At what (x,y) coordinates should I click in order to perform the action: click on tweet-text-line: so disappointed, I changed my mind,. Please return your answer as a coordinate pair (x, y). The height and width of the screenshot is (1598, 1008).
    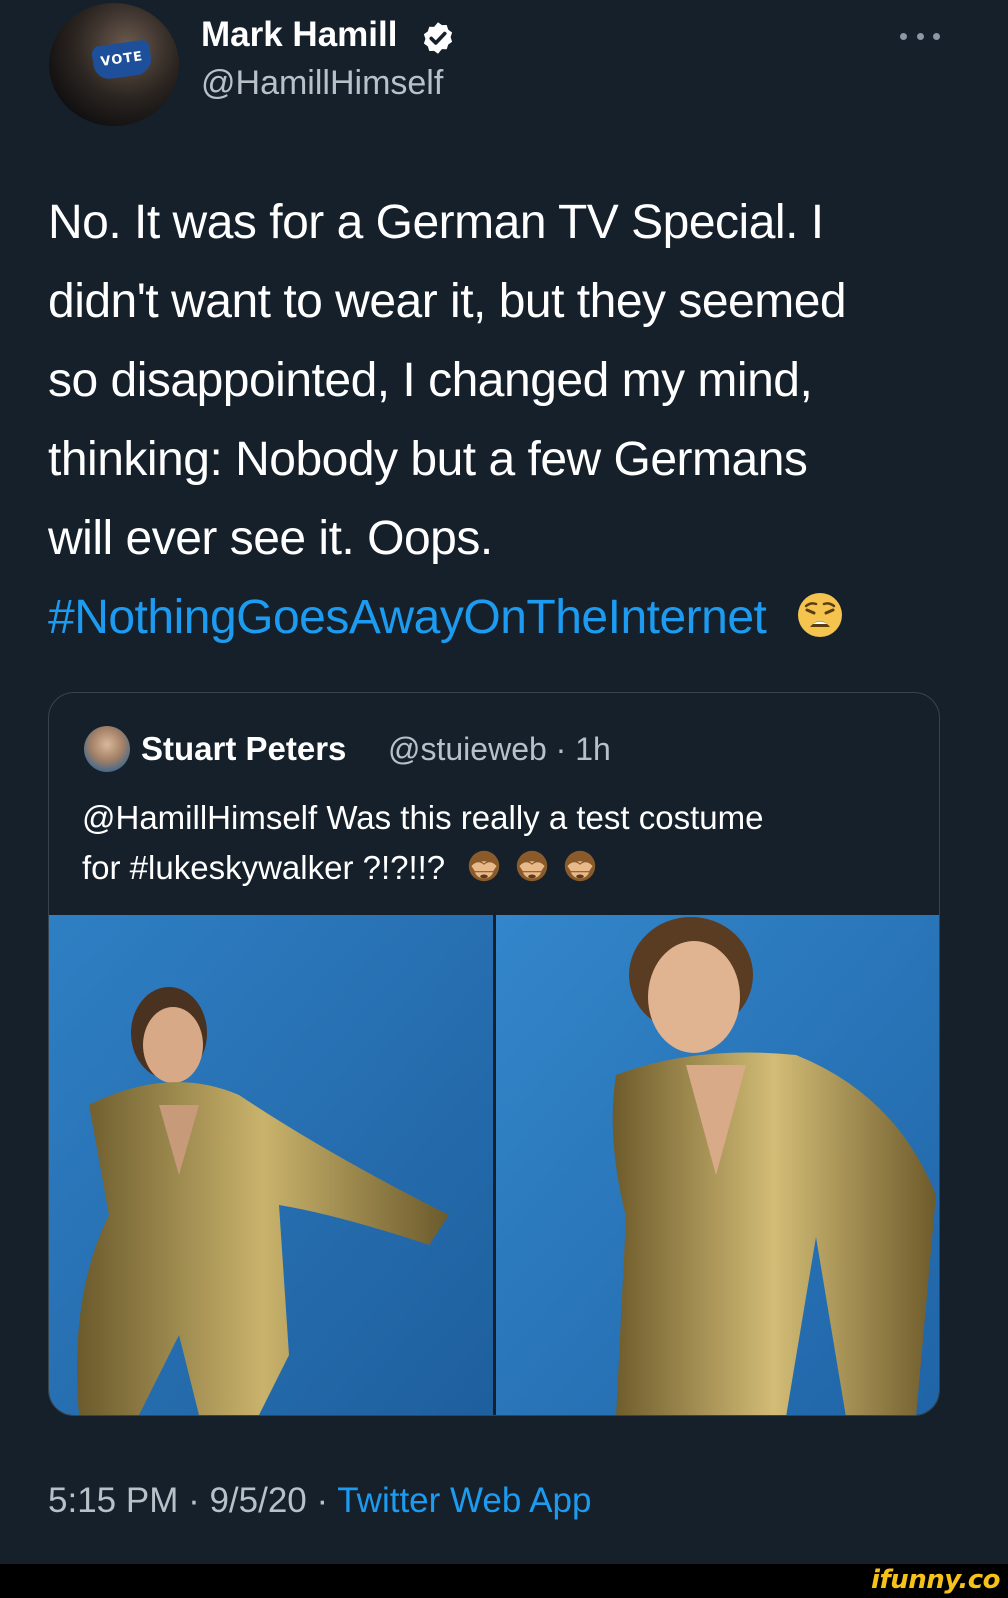
    Looking at the image, I should click on (430, 380).